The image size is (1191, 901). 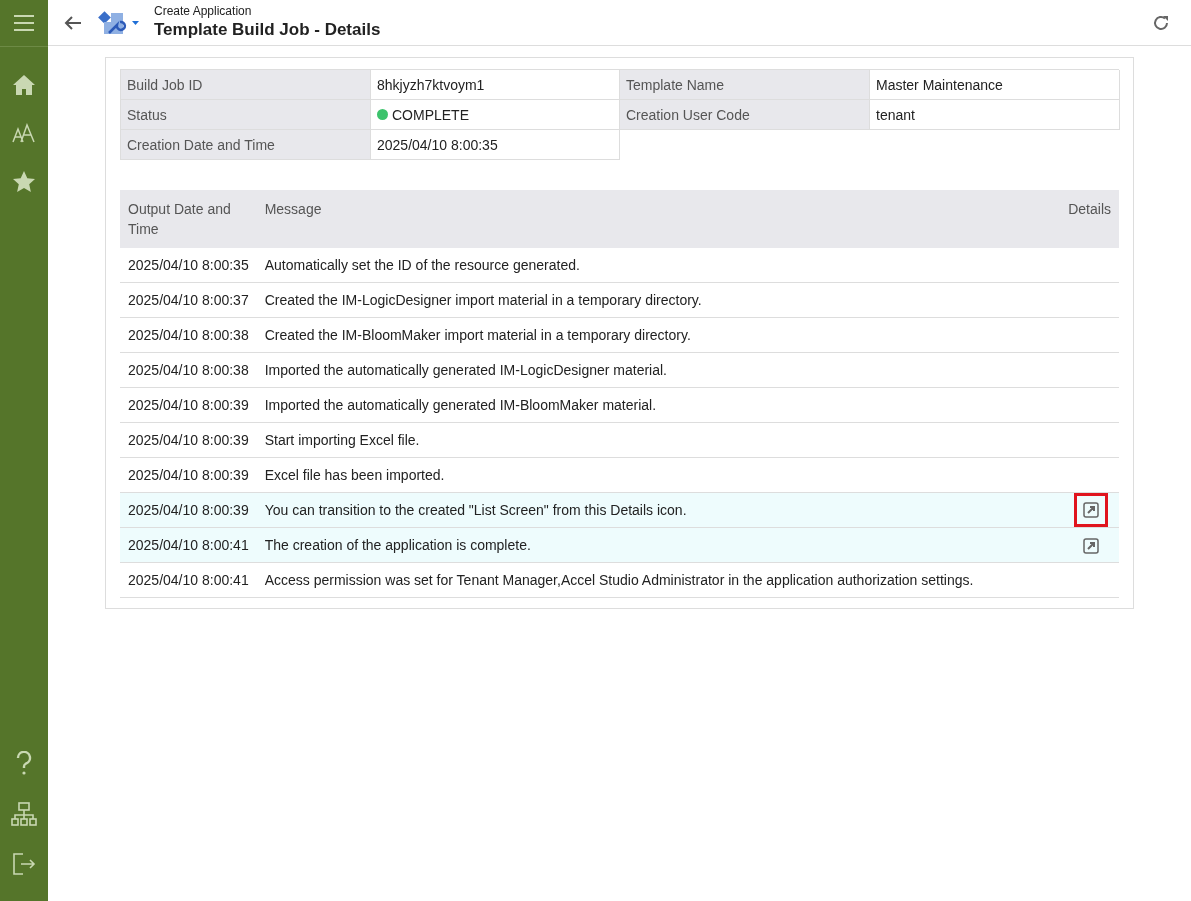 What do you see at coordinates (495, 145) in the screenshot?
I see `field-value: 2025/04/10 8:00:35` at bounding box center [495, 145].